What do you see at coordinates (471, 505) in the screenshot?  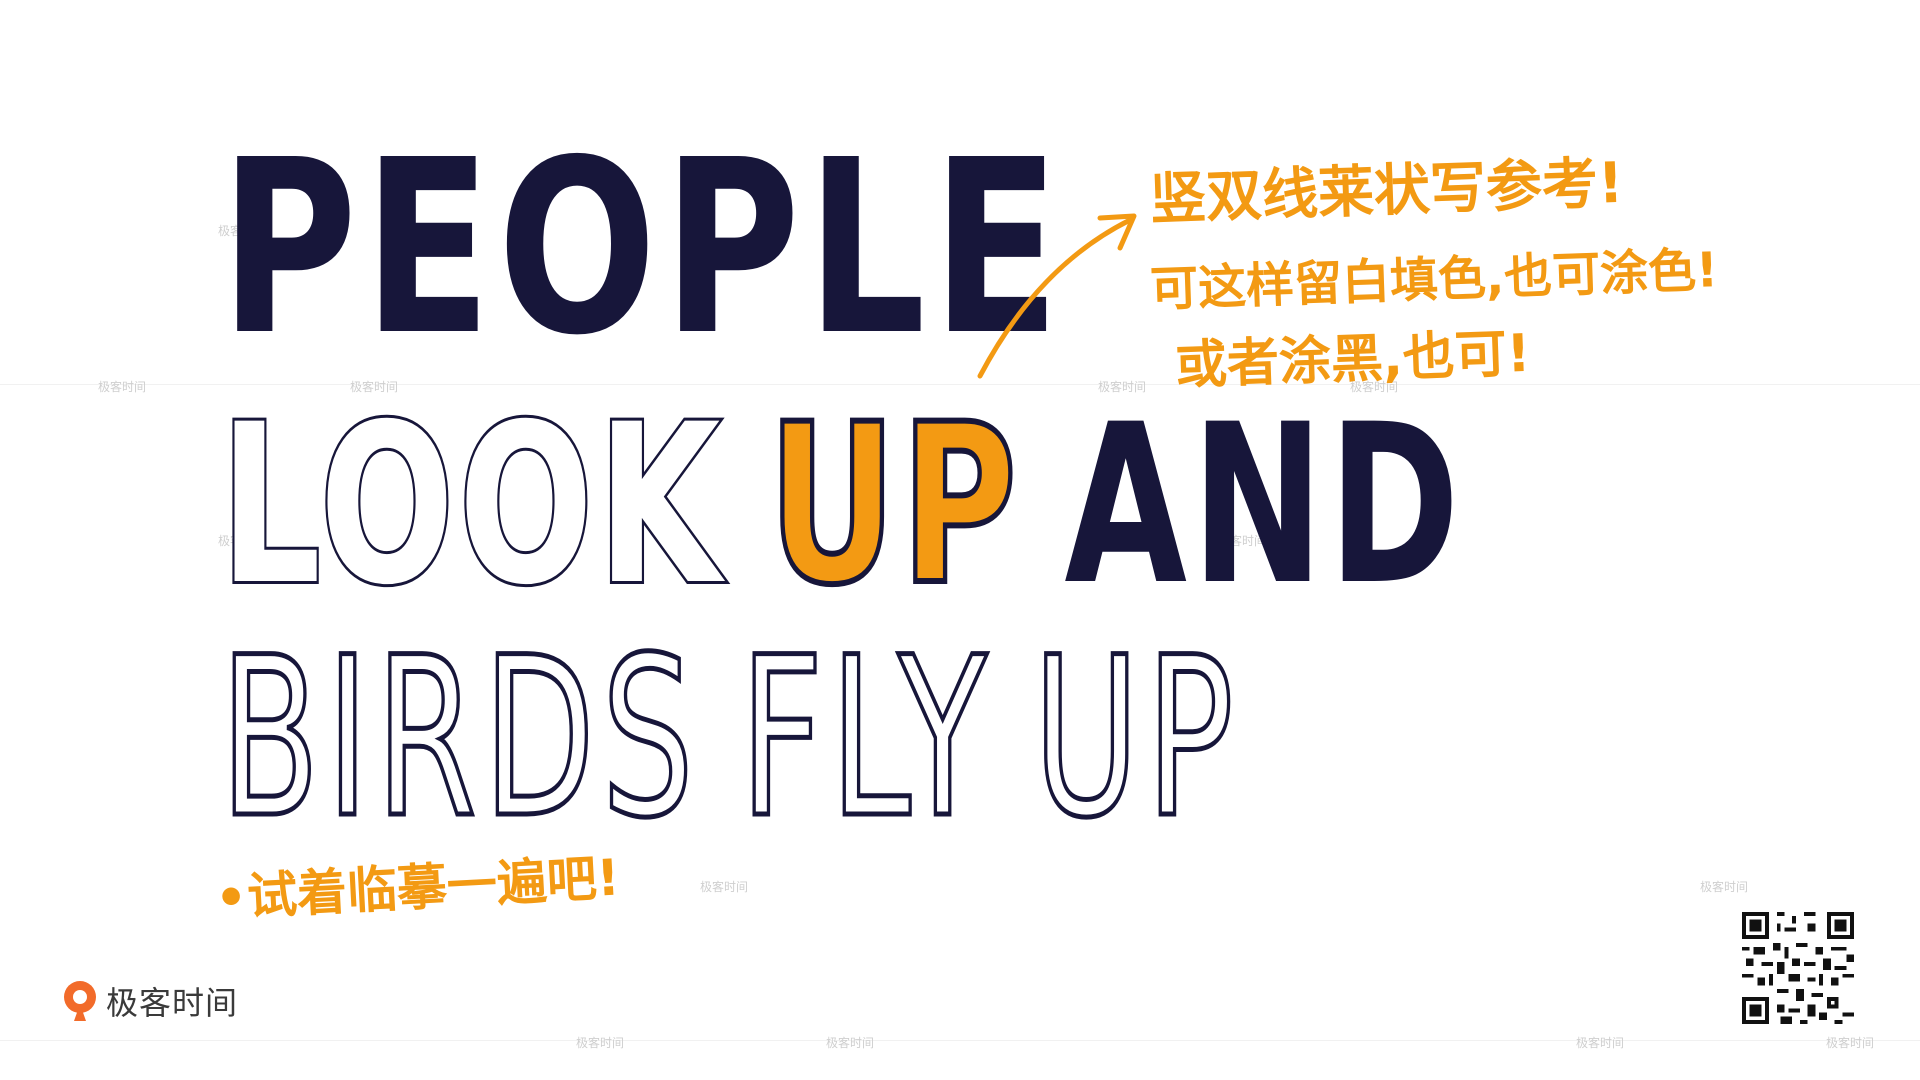 I see `word-look: LOOK` at bounding box center [471, 505].